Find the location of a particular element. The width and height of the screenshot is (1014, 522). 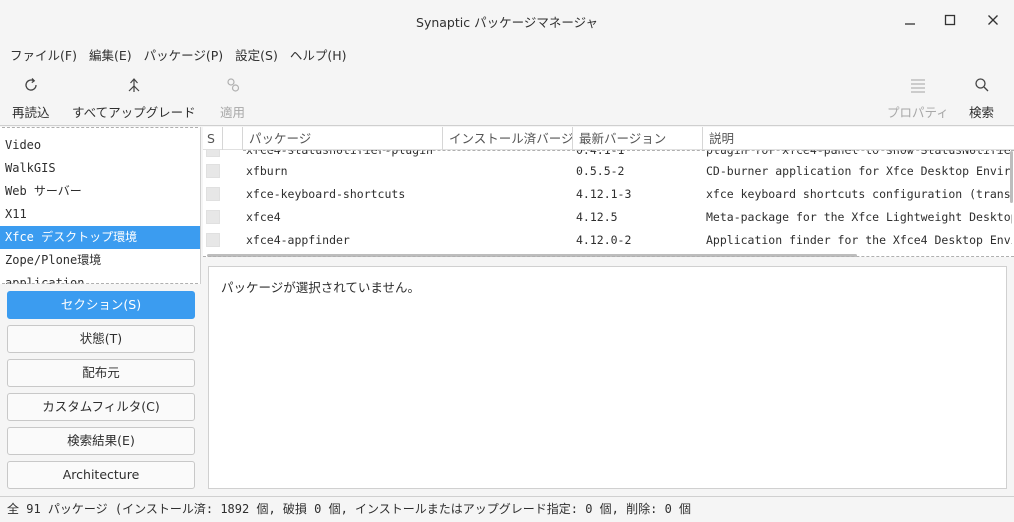

search-label: 検索 is located at coordinates (982, 112).